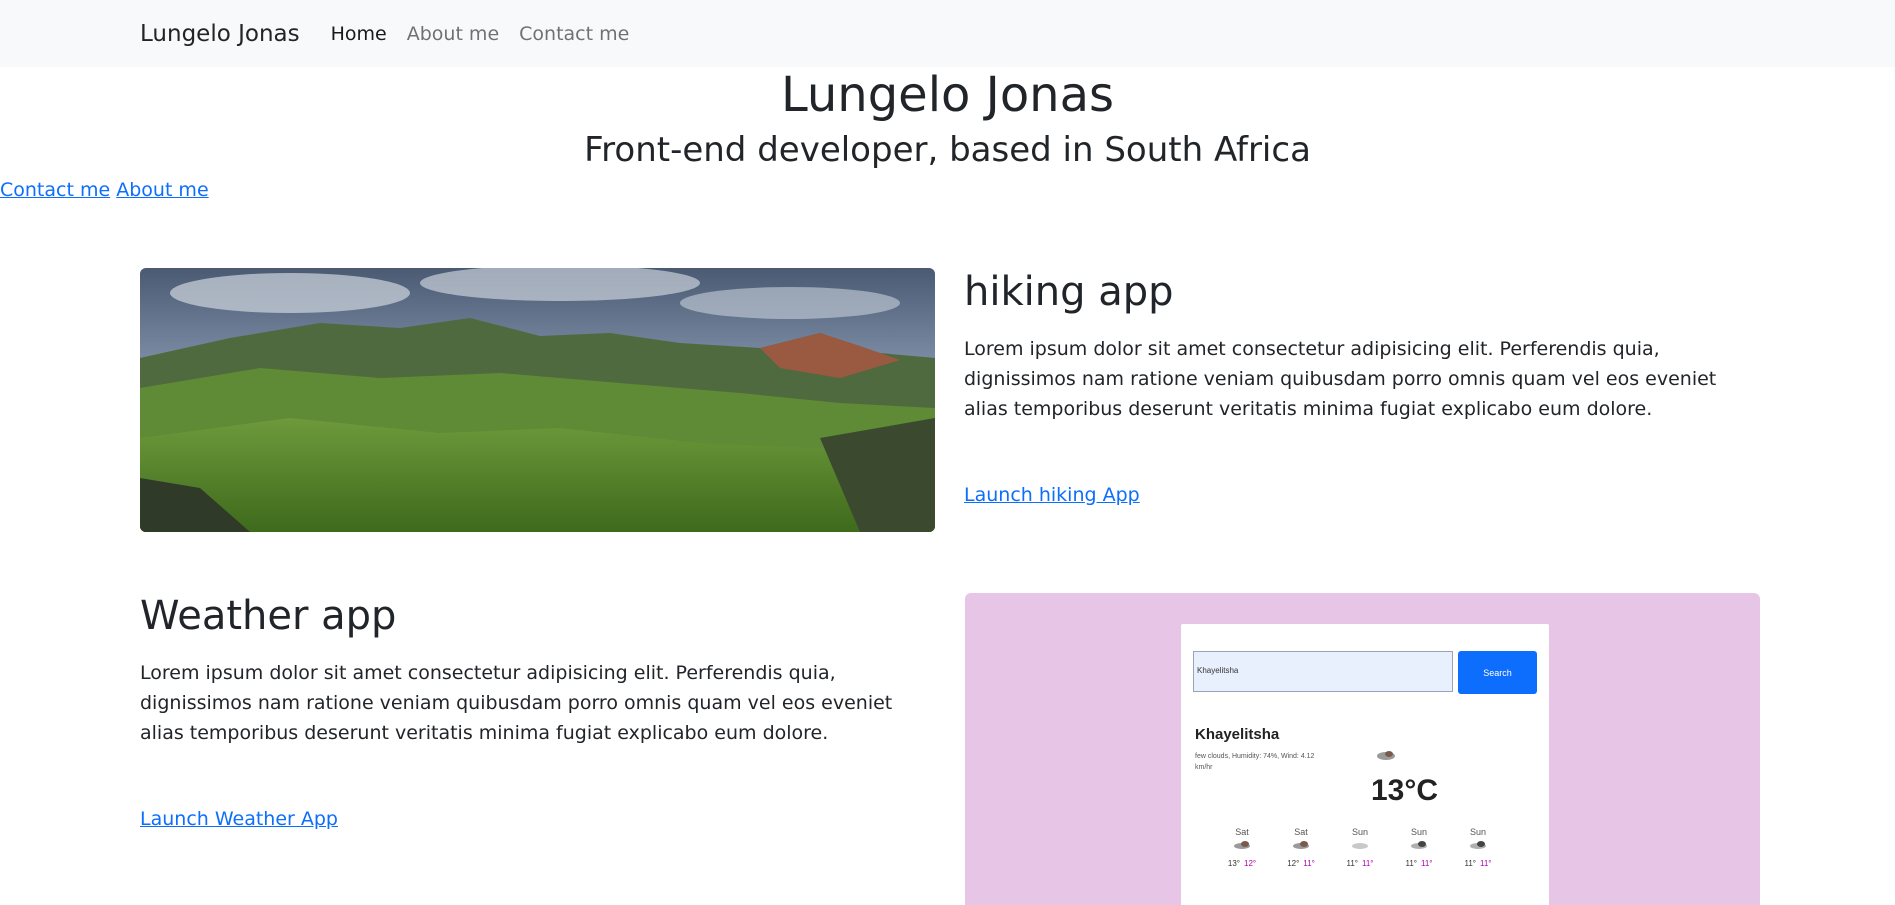 The width and height of the screenshot is (1895, 905). What do you see at coordinates (1237, 734) in the screenshot?
I see `weather-city: Khayelitsha` at bounding box center [1237, 734].